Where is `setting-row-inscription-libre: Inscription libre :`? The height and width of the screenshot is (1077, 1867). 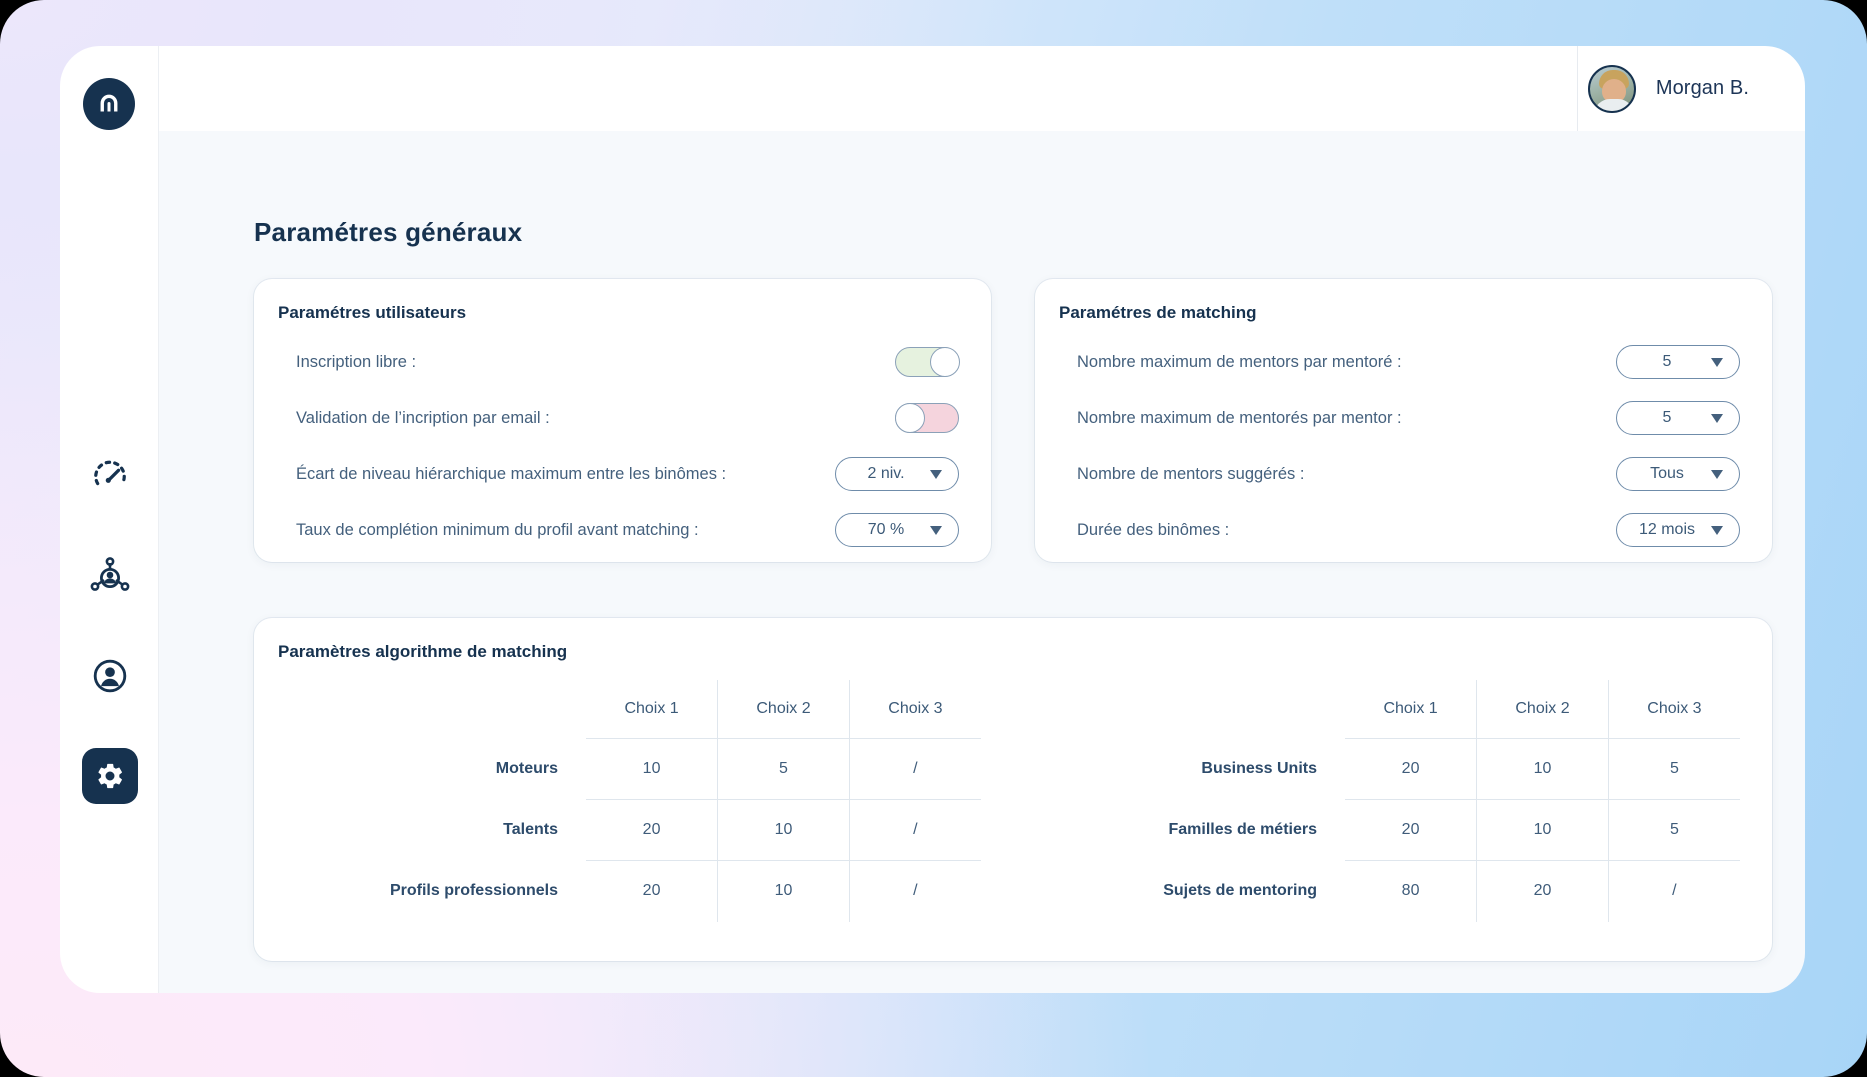
setting-row-inscription-libre: Inscription libre : is located at coordinates (622, 362).